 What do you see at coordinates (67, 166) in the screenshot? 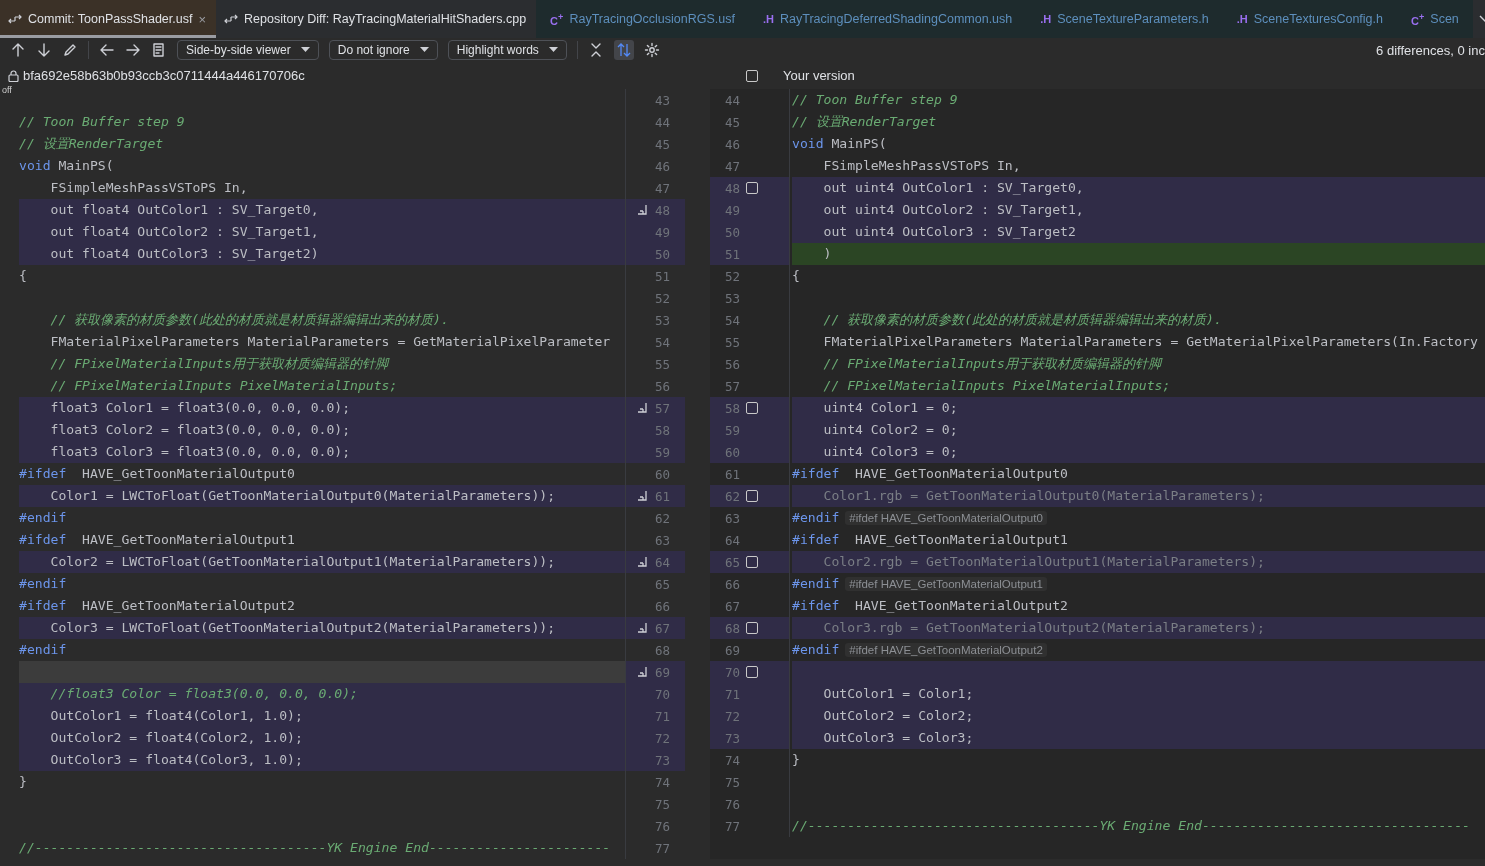
I see `code-line: void MainPS(` at bounding box center [67, 166].